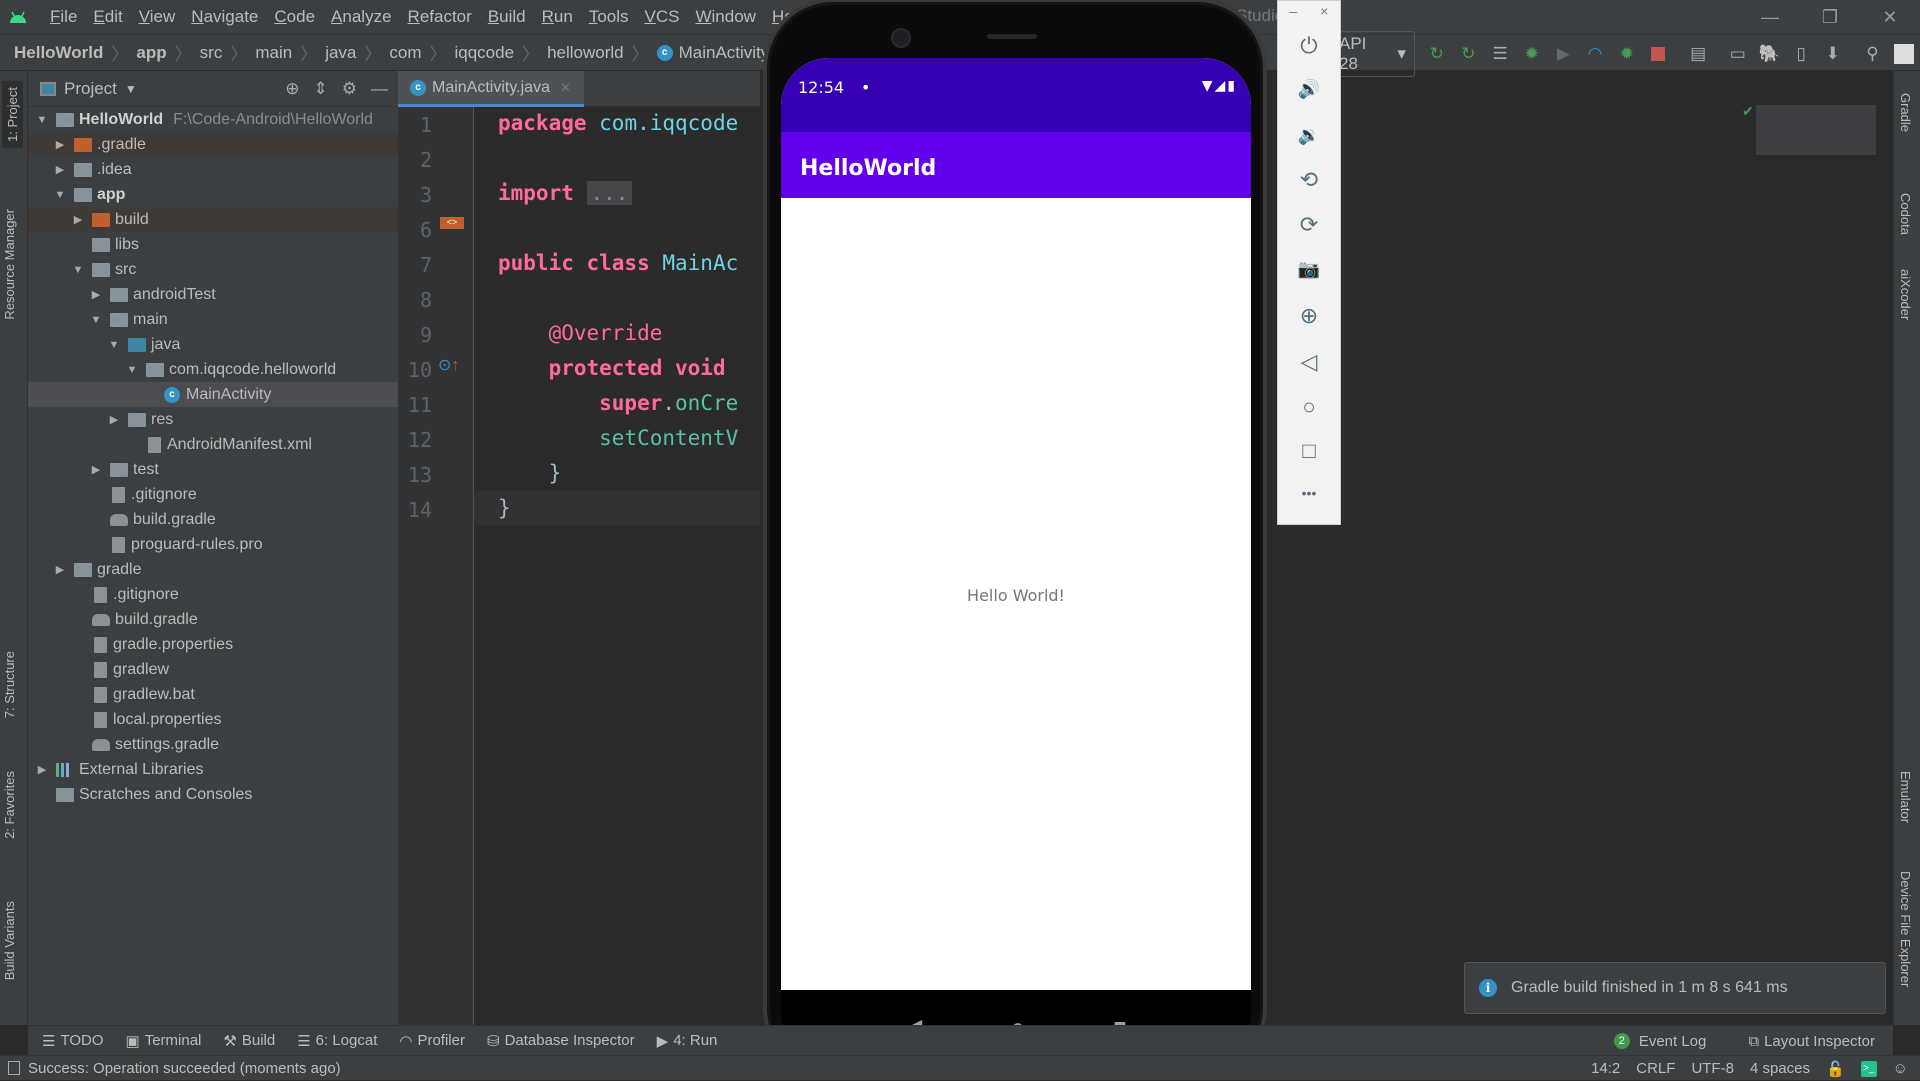 The height and width of the screenshot is (1081, 1920). Describe the element at coordinates (213, 694) in the screenshot. I see `tree-item: gradlew.bat` at that location.